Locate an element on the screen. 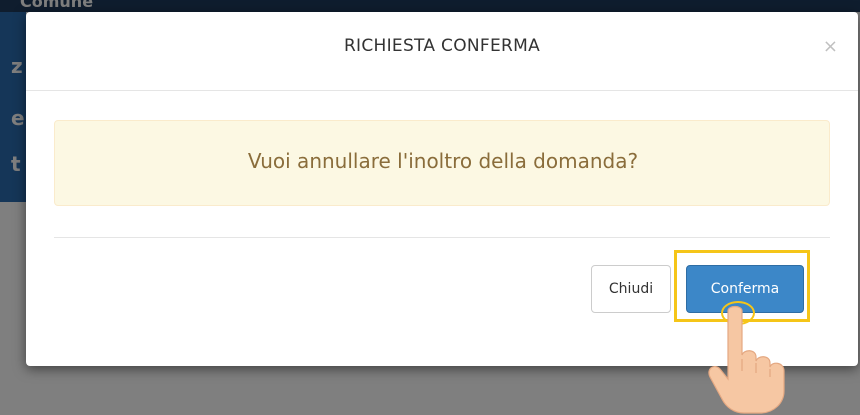 The height and width of the screenshot is (415, 860). dialog-title: RICHIESTA CONFERMA is located at coordinates (442, 46).